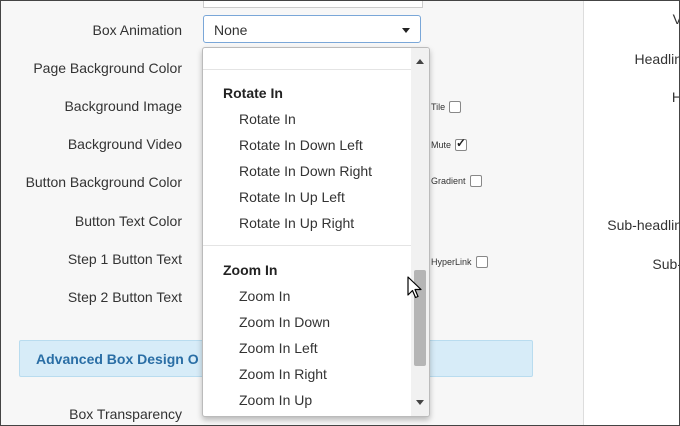 This screenshot has height=426, width=680. I want to click on button-text-color-label: Button Text Color, so click(128, 221).